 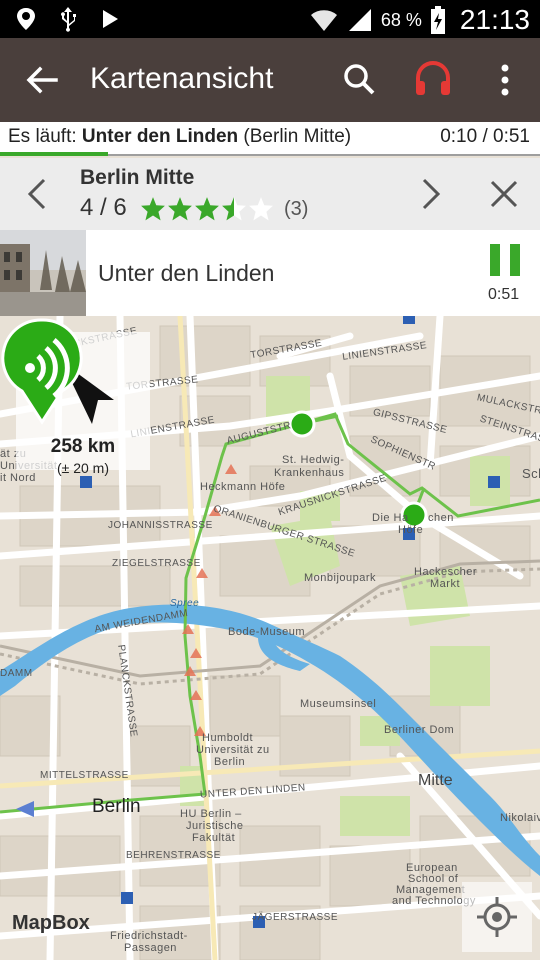 What do you see at coordinates (233, 750) in the screenshot?
I see `map-label: Universität zu` at bounding box center [233, 750].